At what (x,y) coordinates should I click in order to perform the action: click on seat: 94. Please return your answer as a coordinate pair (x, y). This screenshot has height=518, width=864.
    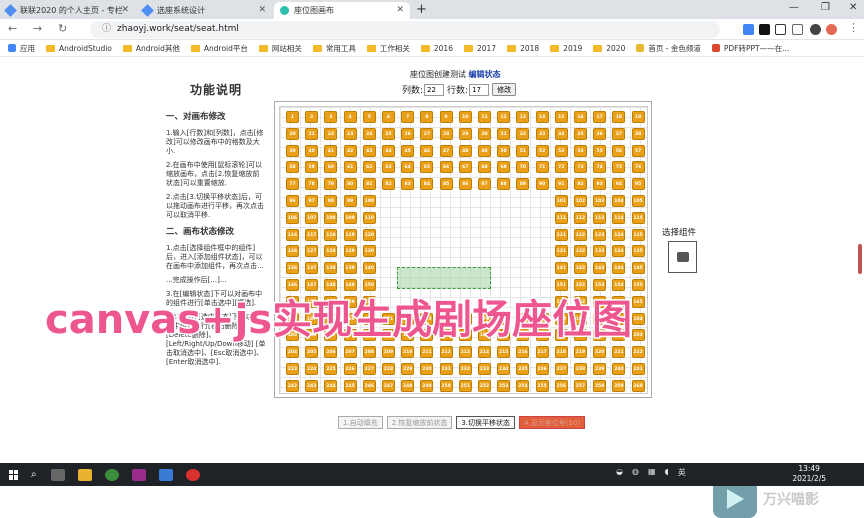
    Looking at the image, I should click on (619, 184).